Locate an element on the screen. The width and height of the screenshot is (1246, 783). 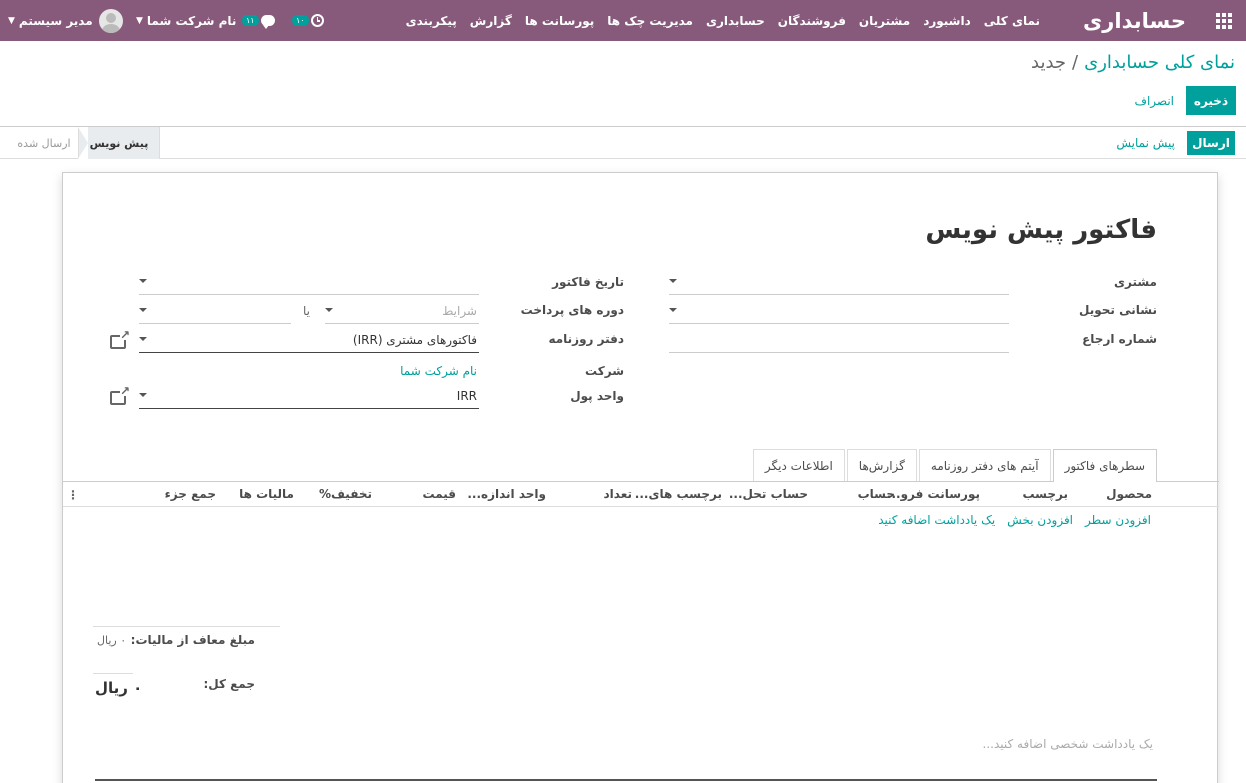
discard-button: انصراف is located at coordinates (1154, 100).